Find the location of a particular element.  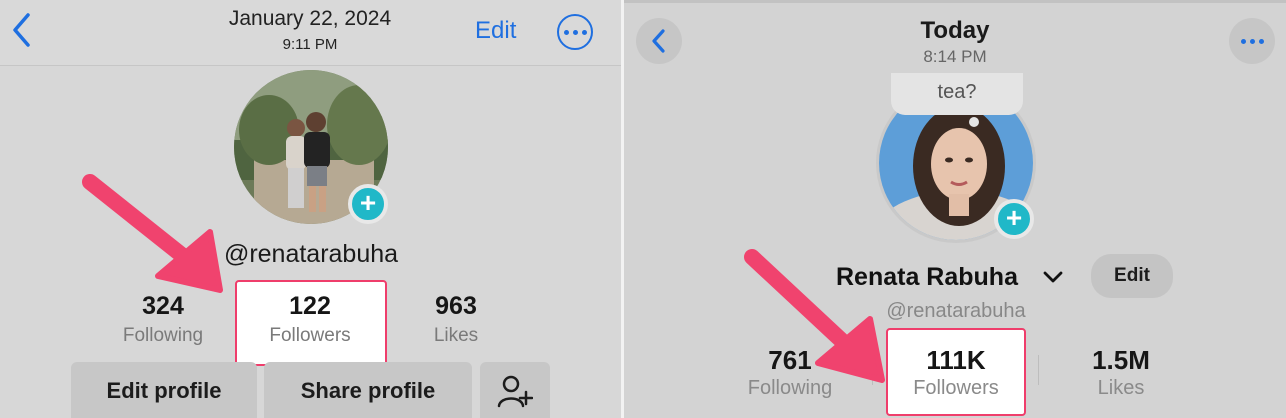

dropdown-chevron-icon is located at coordinates (1053, 279).